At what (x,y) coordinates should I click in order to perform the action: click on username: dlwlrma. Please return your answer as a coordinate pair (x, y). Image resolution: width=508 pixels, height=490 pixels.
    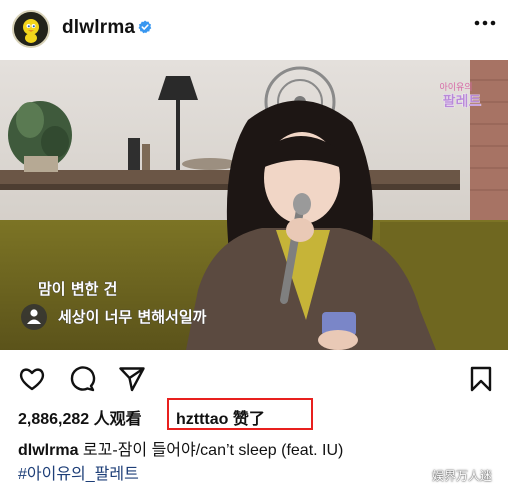
    Looking at the image, I should click on (98, 28).